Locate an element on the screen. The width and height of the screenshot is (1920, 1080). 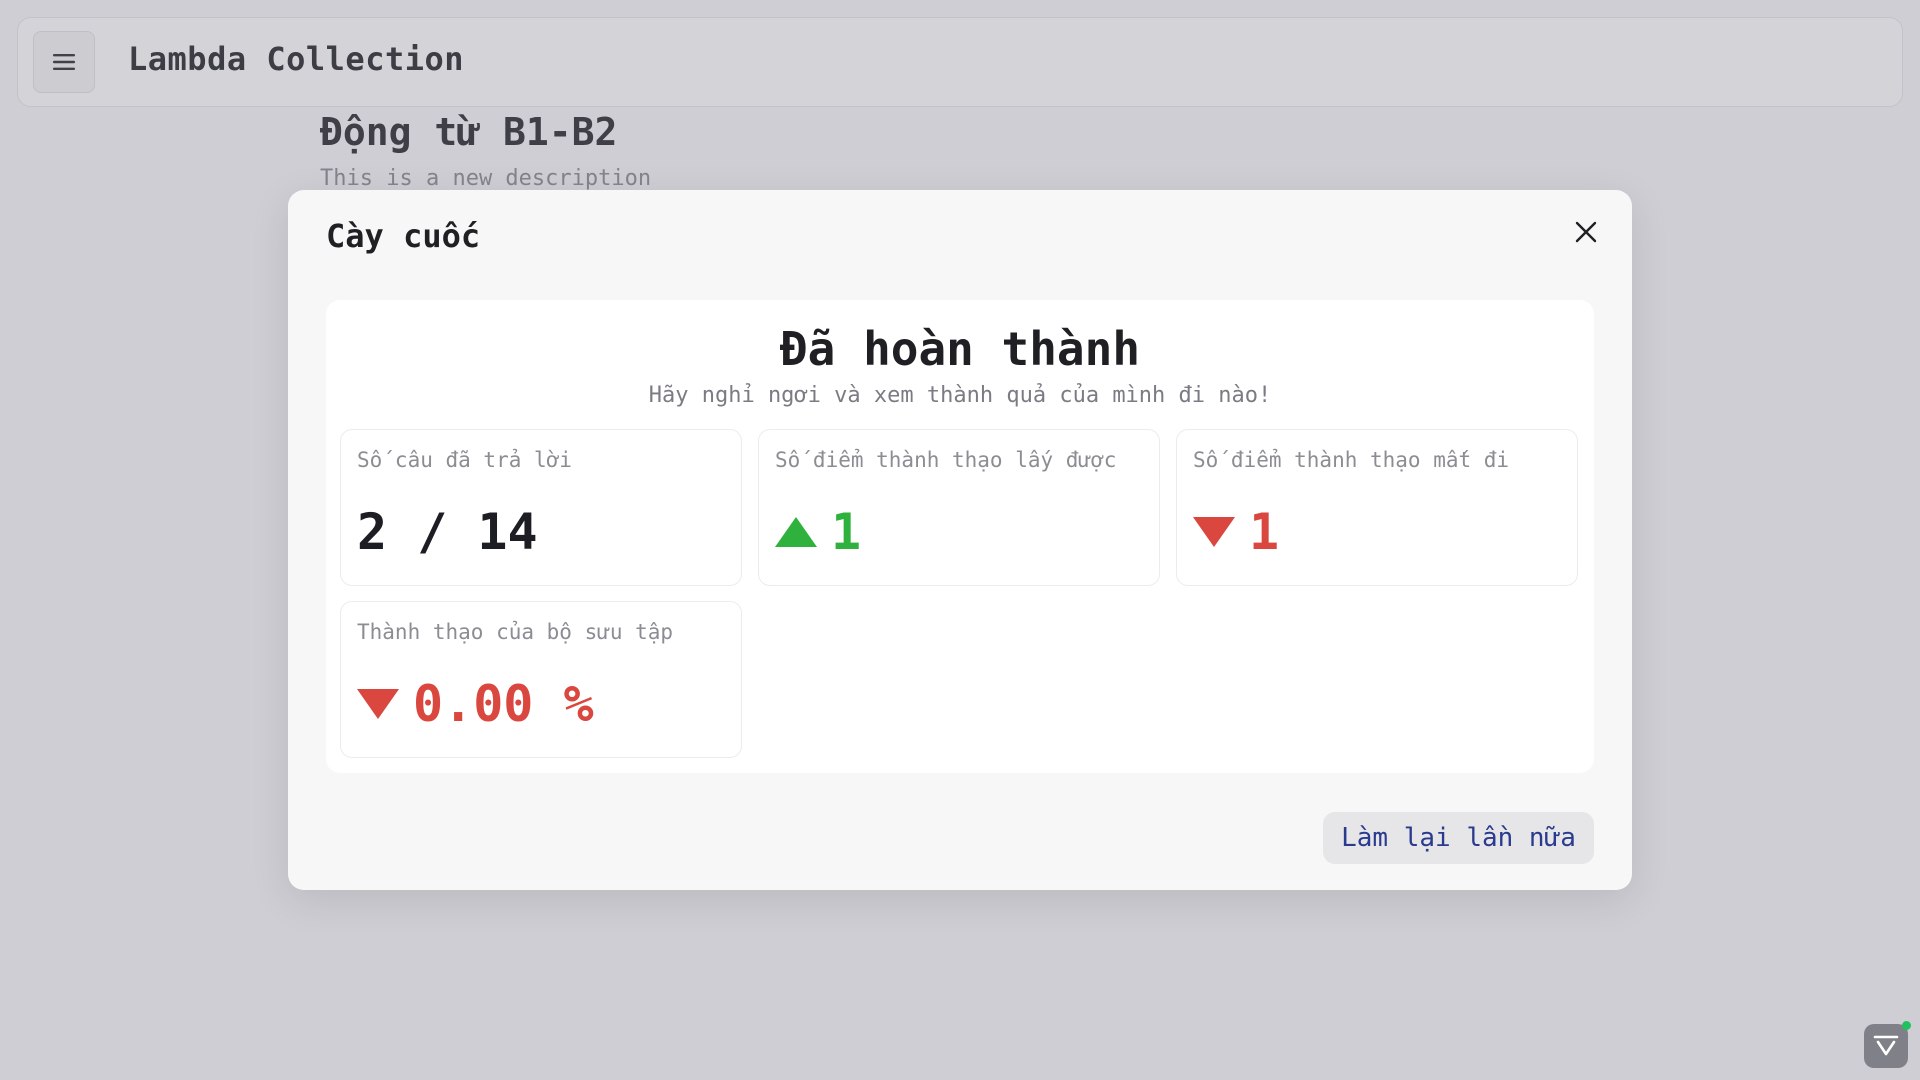
stat-value: 0.00 % is located at coordinates (503, 704).